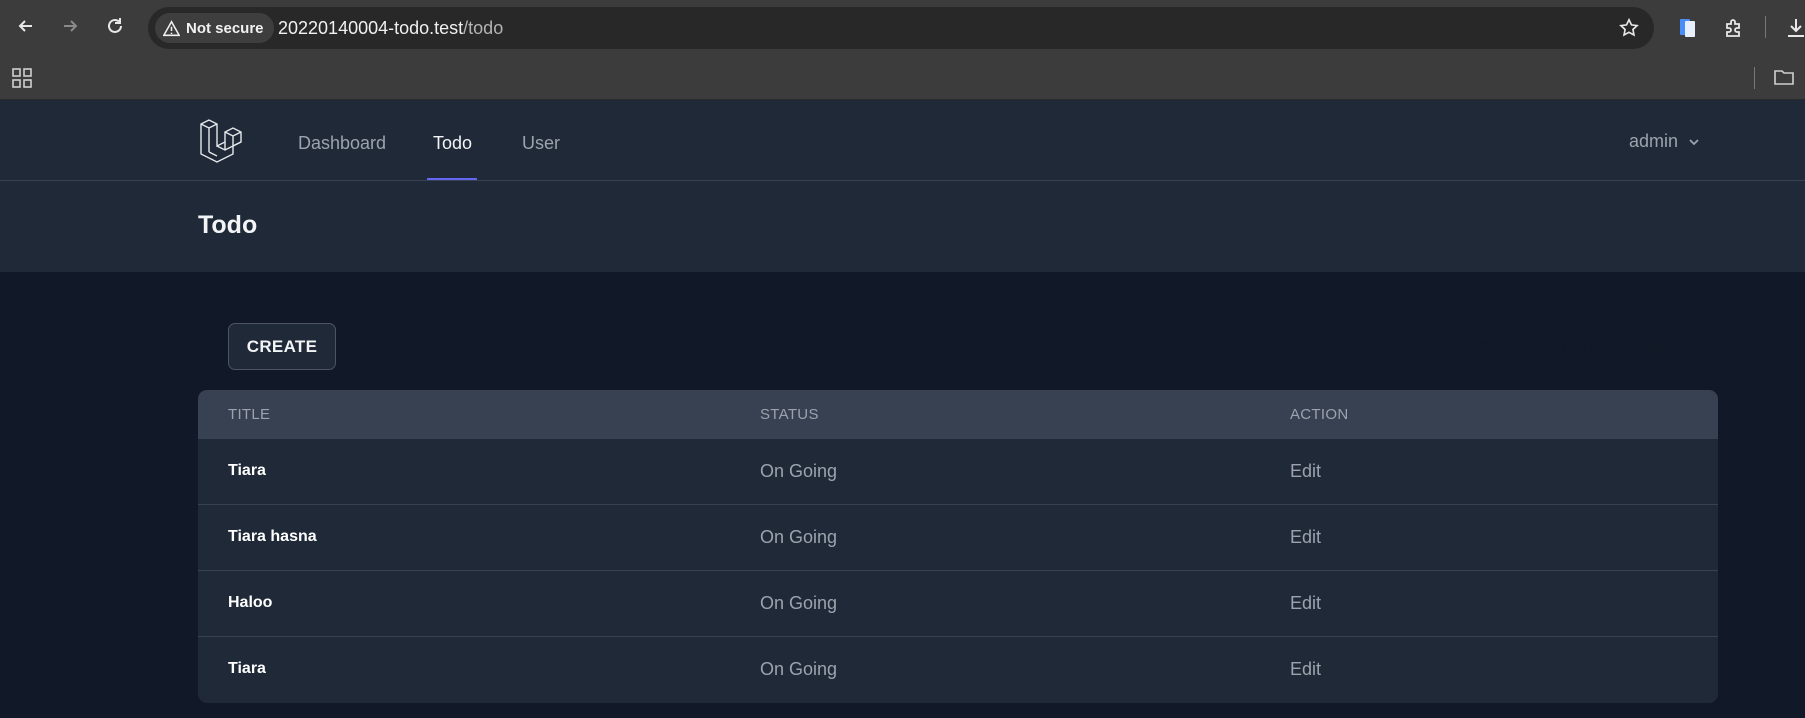 The width and height of the screenshot is (1805, 718). What do you see at coordinates (452, 143) in the screenshot?
I see `nav-link-todo: Todo` at bounding box center [452, 143].